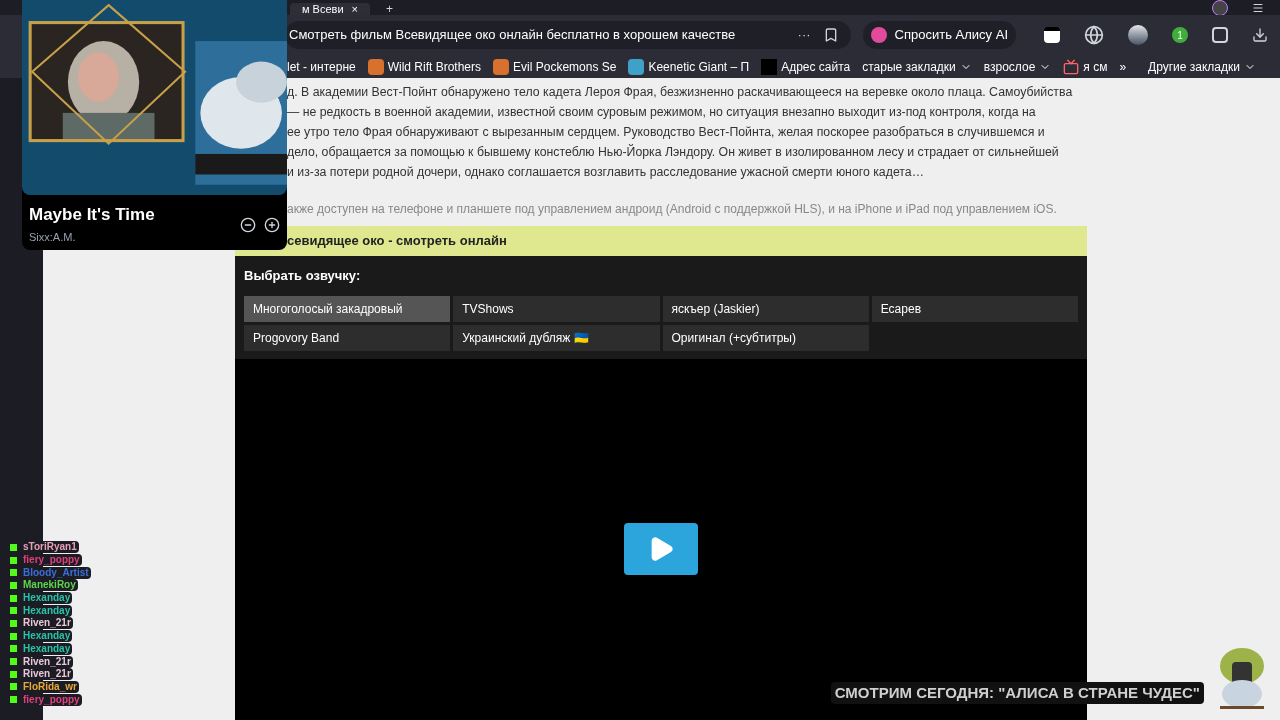 This screenshot has height=720, width=1280. Describe the element at coordinates (555, 66) in the screenshot. I see `bookmark-link: Evil Pockemons Se` at that location.